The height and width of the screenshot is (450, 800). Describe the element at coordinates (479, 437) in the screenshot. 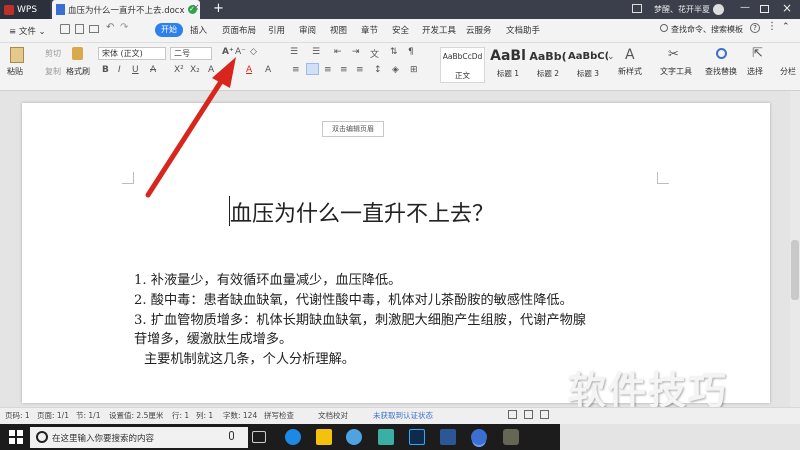

I see `wps-taskbar-icon` at that location.